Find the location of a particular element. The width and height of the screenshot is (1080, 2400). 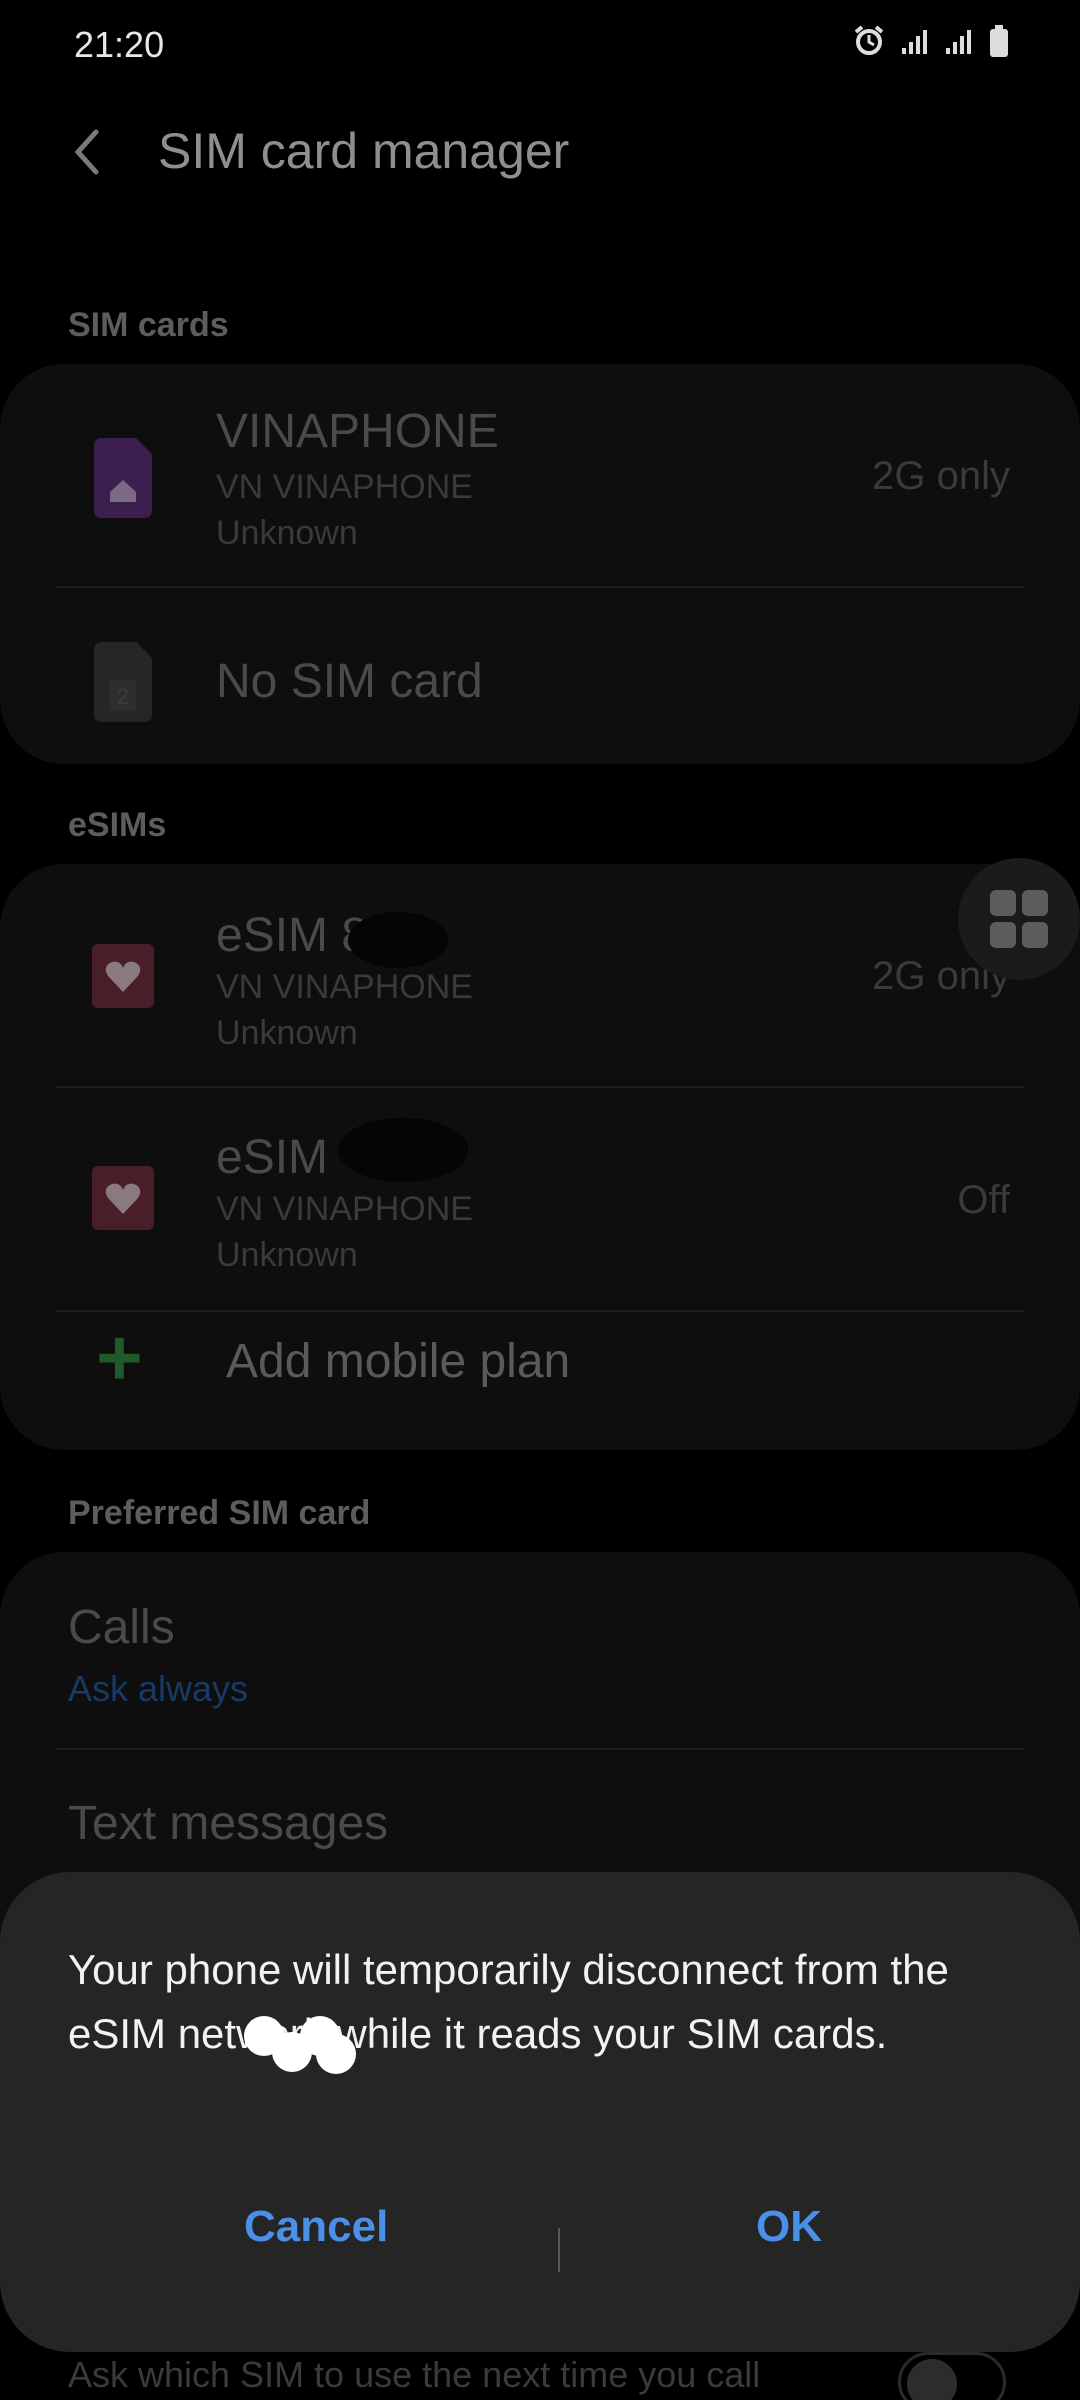

status-bar: 21:20 is located at coordinates (540, 45).